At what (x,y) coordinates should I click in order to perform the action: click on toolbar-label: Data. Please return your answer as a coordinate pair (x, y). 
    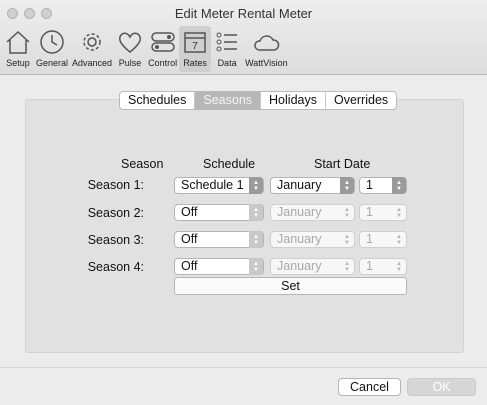
    Looking at the image, I should click on (227, 63).